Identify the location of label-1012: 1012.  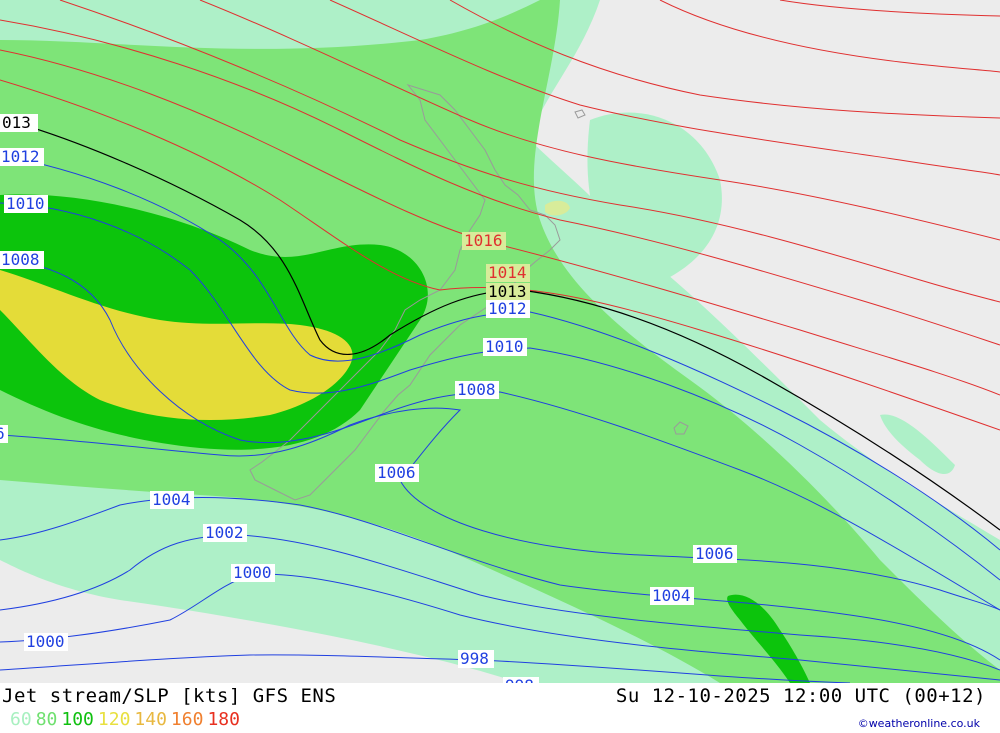
(508, 308).